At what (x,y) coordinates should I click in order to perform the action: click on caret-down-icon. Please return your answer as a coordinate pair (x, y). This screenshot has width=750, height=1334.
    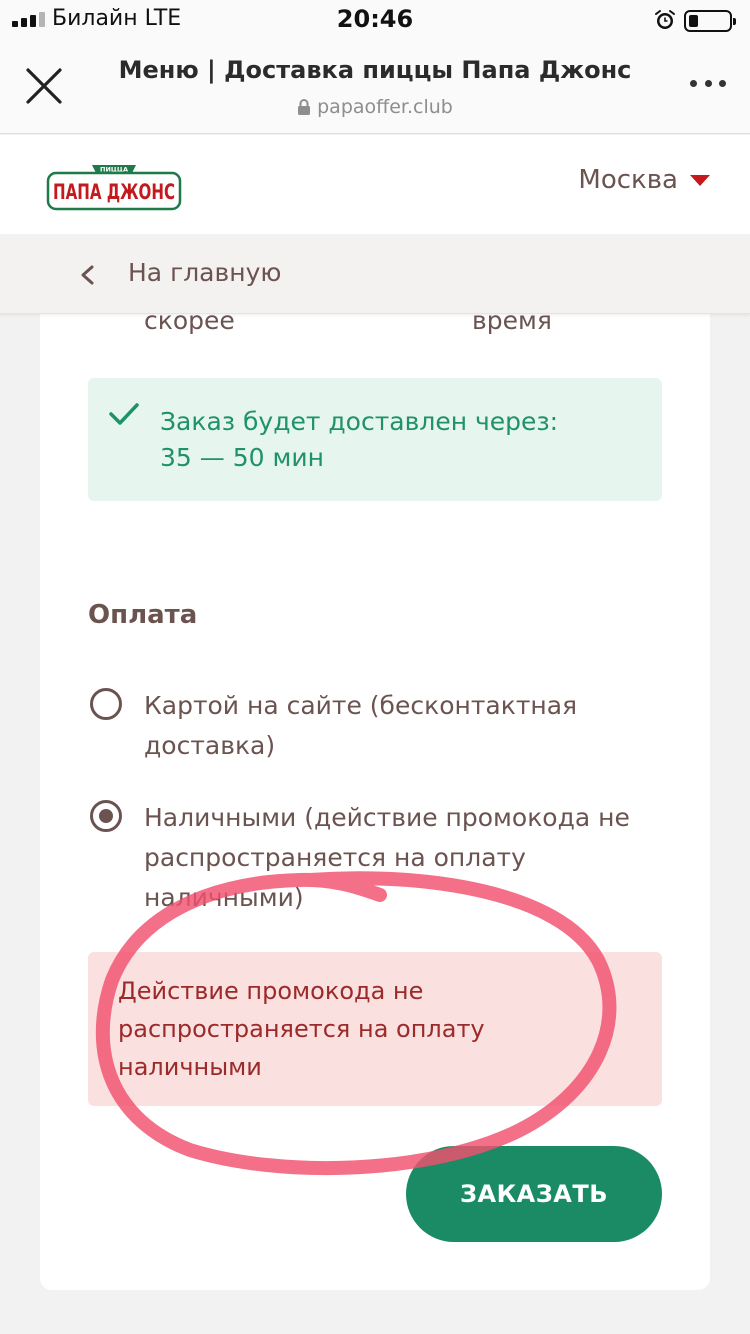
    Looking at the image, I should click on (700, 180).